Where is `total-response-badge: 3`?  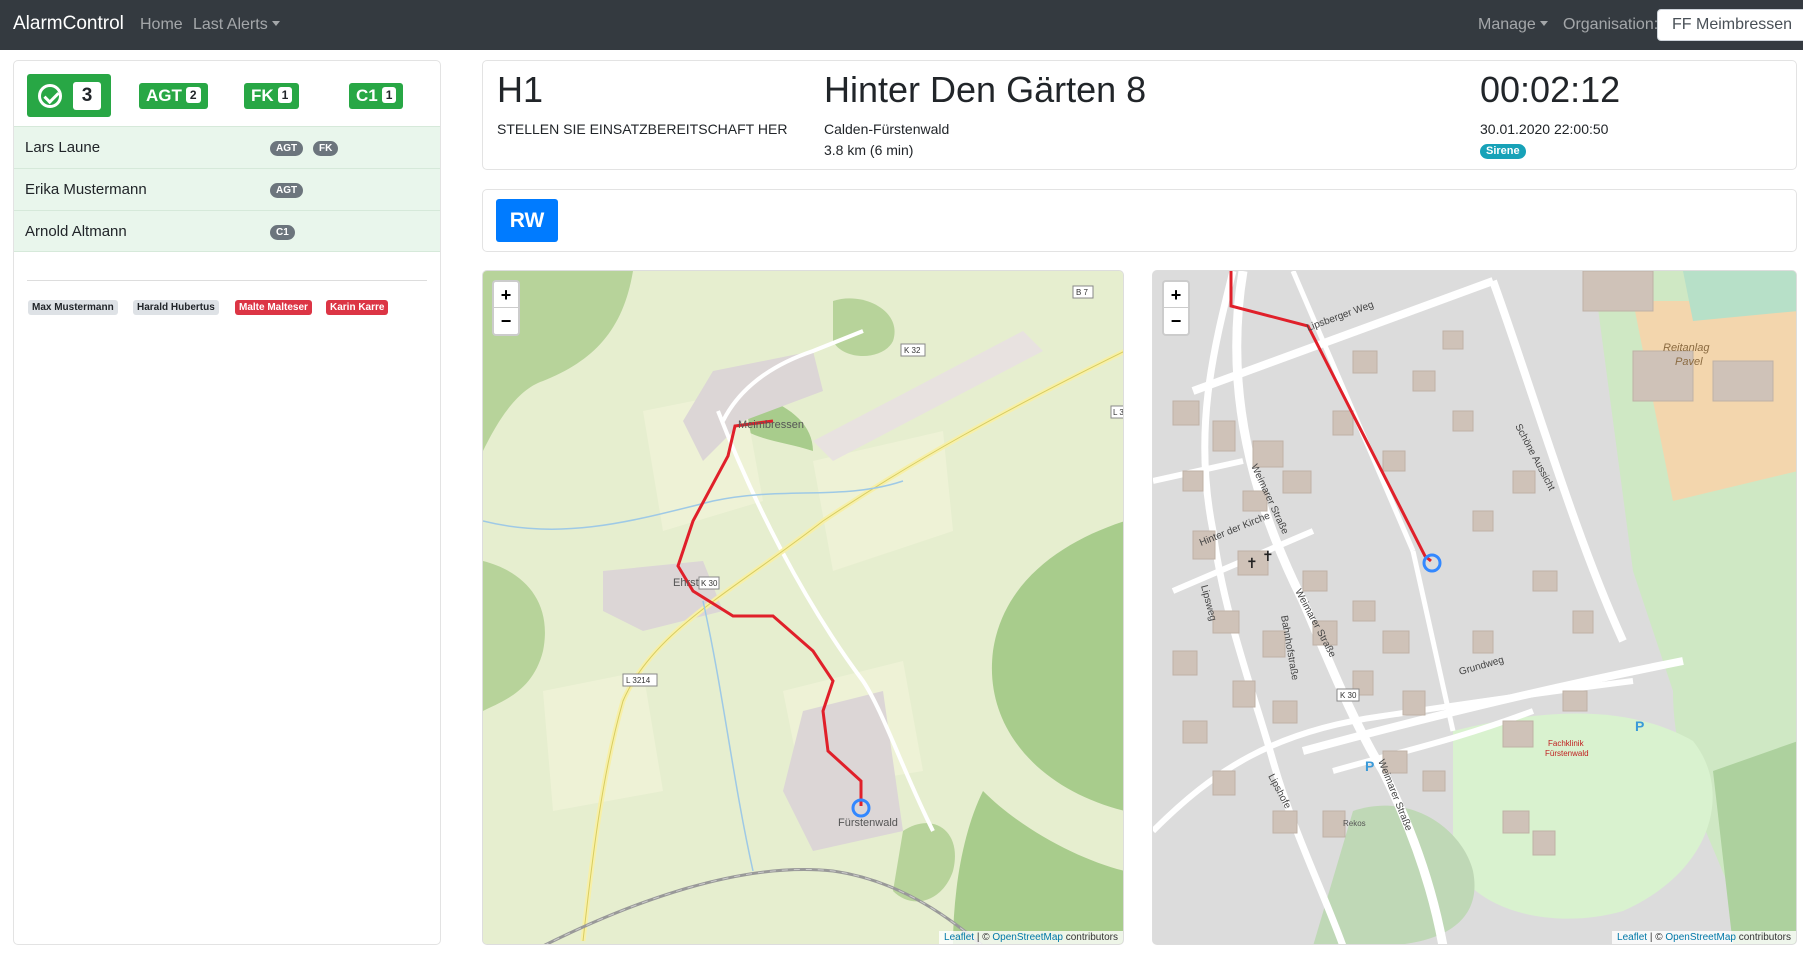 total-response-badge: 3 is located at coordinates (69, 95).